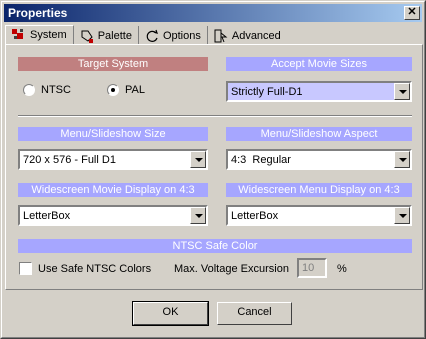  What do you see at coordinates (152, 36) in the screenshot?
I see `options-icon` at bounding box center [152, 36].